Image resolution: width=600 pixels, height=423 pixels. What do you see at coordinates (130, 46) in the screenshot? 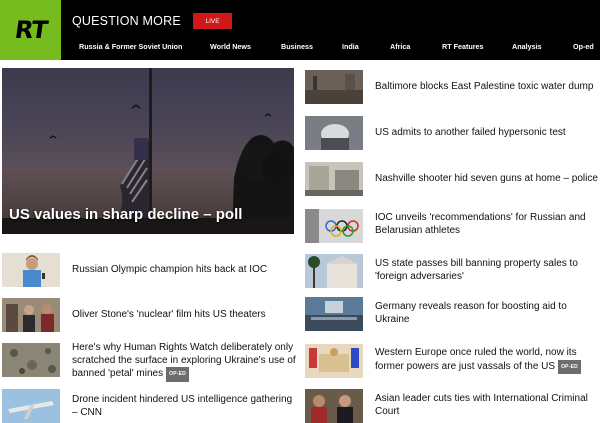
I see `nav-russia-former-soviet-union: Russia & Former Soviet Union` at bounding box center [130, 46].